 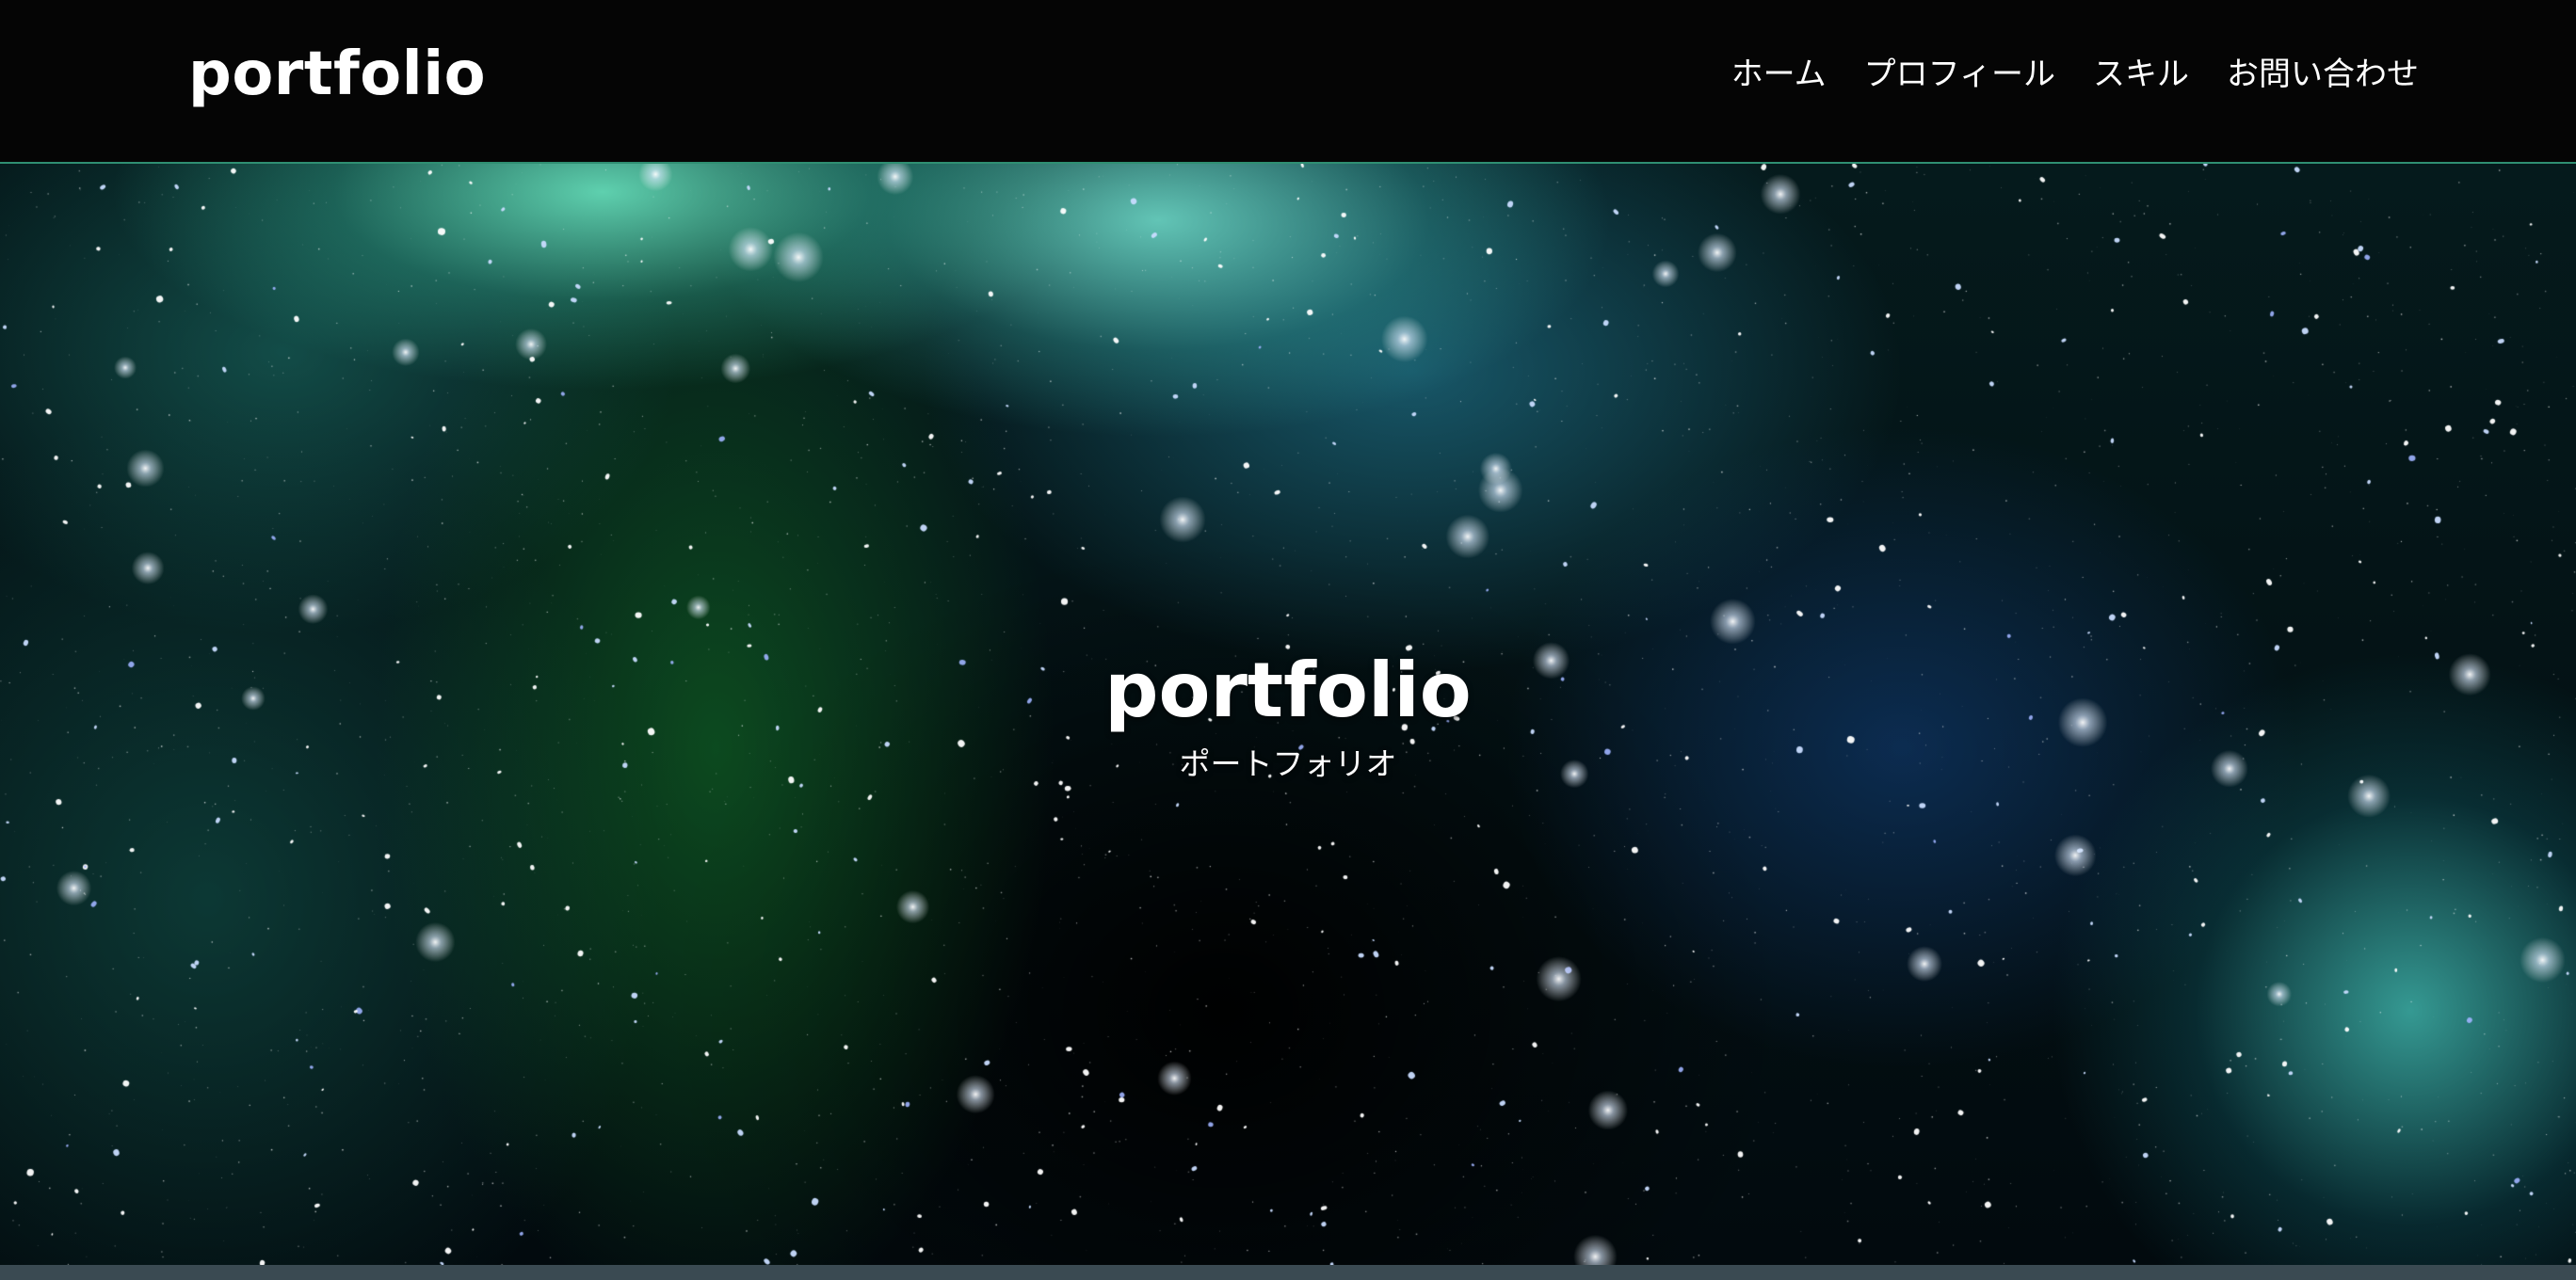 I want to click on nav-item-contact: お問い合わせ, so click(x=2323, y=74).